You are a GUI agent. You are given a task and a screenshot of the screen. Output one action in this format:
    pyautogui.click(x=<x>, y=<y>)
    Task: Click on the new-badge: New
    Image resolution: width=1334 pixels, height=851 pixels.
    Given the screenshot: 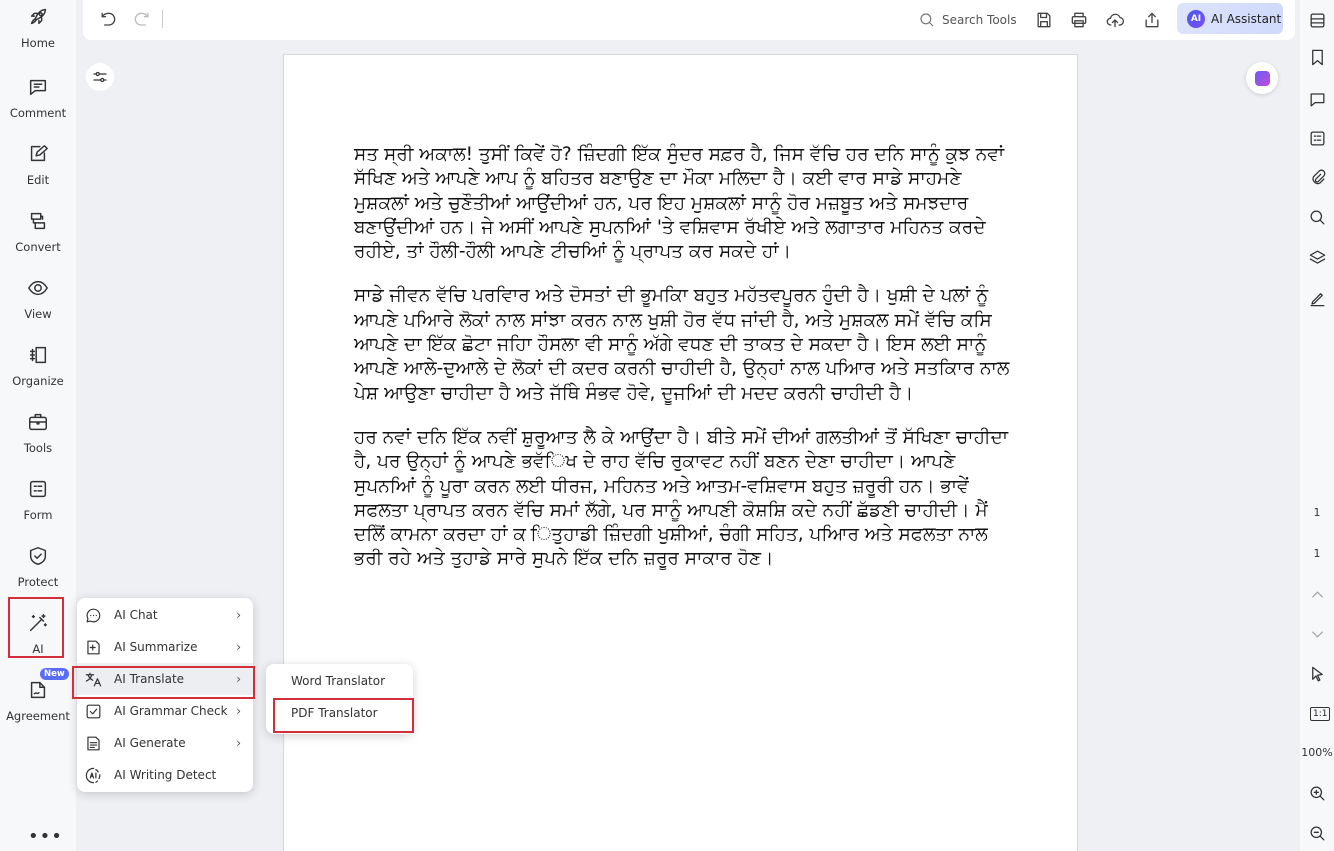 What is the action you would take?
    pyautogui.click(x=54, y=674)
    